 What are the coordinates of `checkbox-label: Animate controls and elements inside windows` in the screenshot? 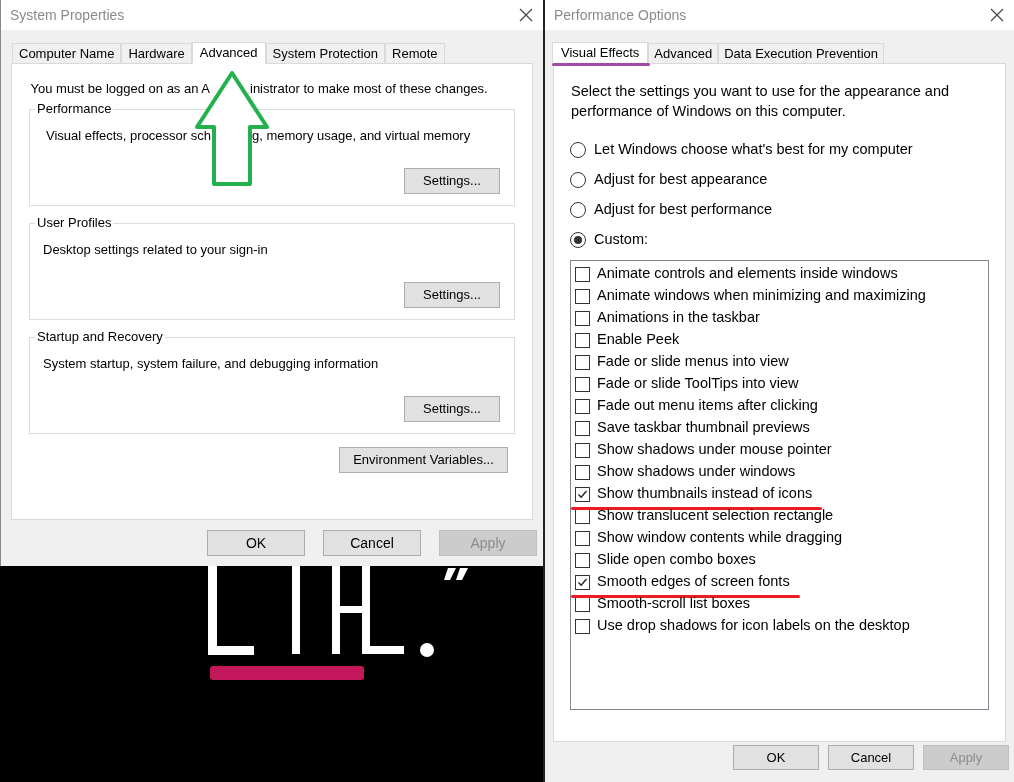 It's located at (747, 274).